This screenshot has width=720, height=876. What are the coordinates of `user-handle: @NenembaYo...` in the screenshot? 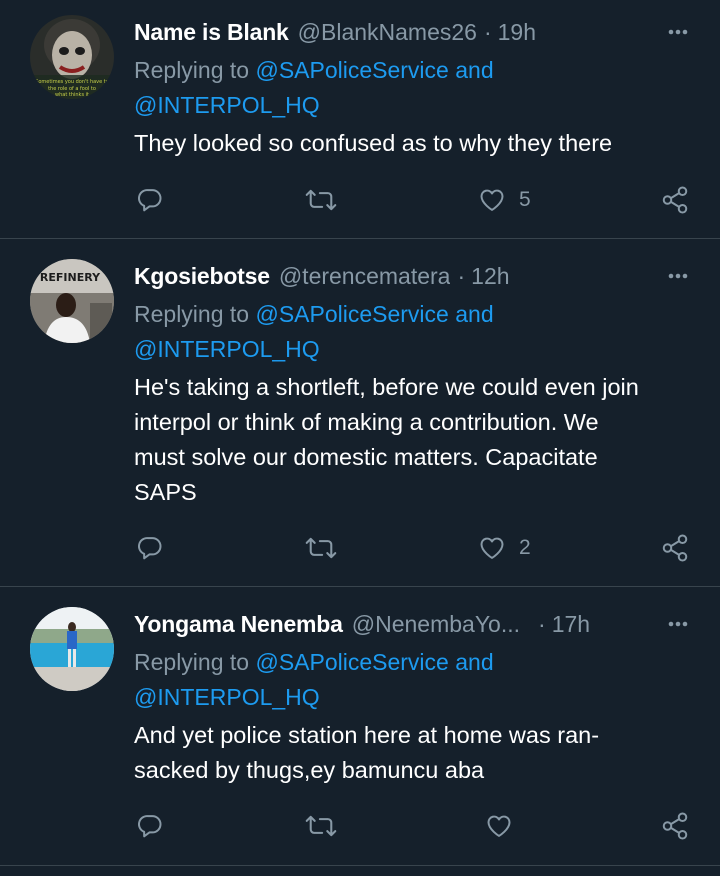 It's located at (436, 624).